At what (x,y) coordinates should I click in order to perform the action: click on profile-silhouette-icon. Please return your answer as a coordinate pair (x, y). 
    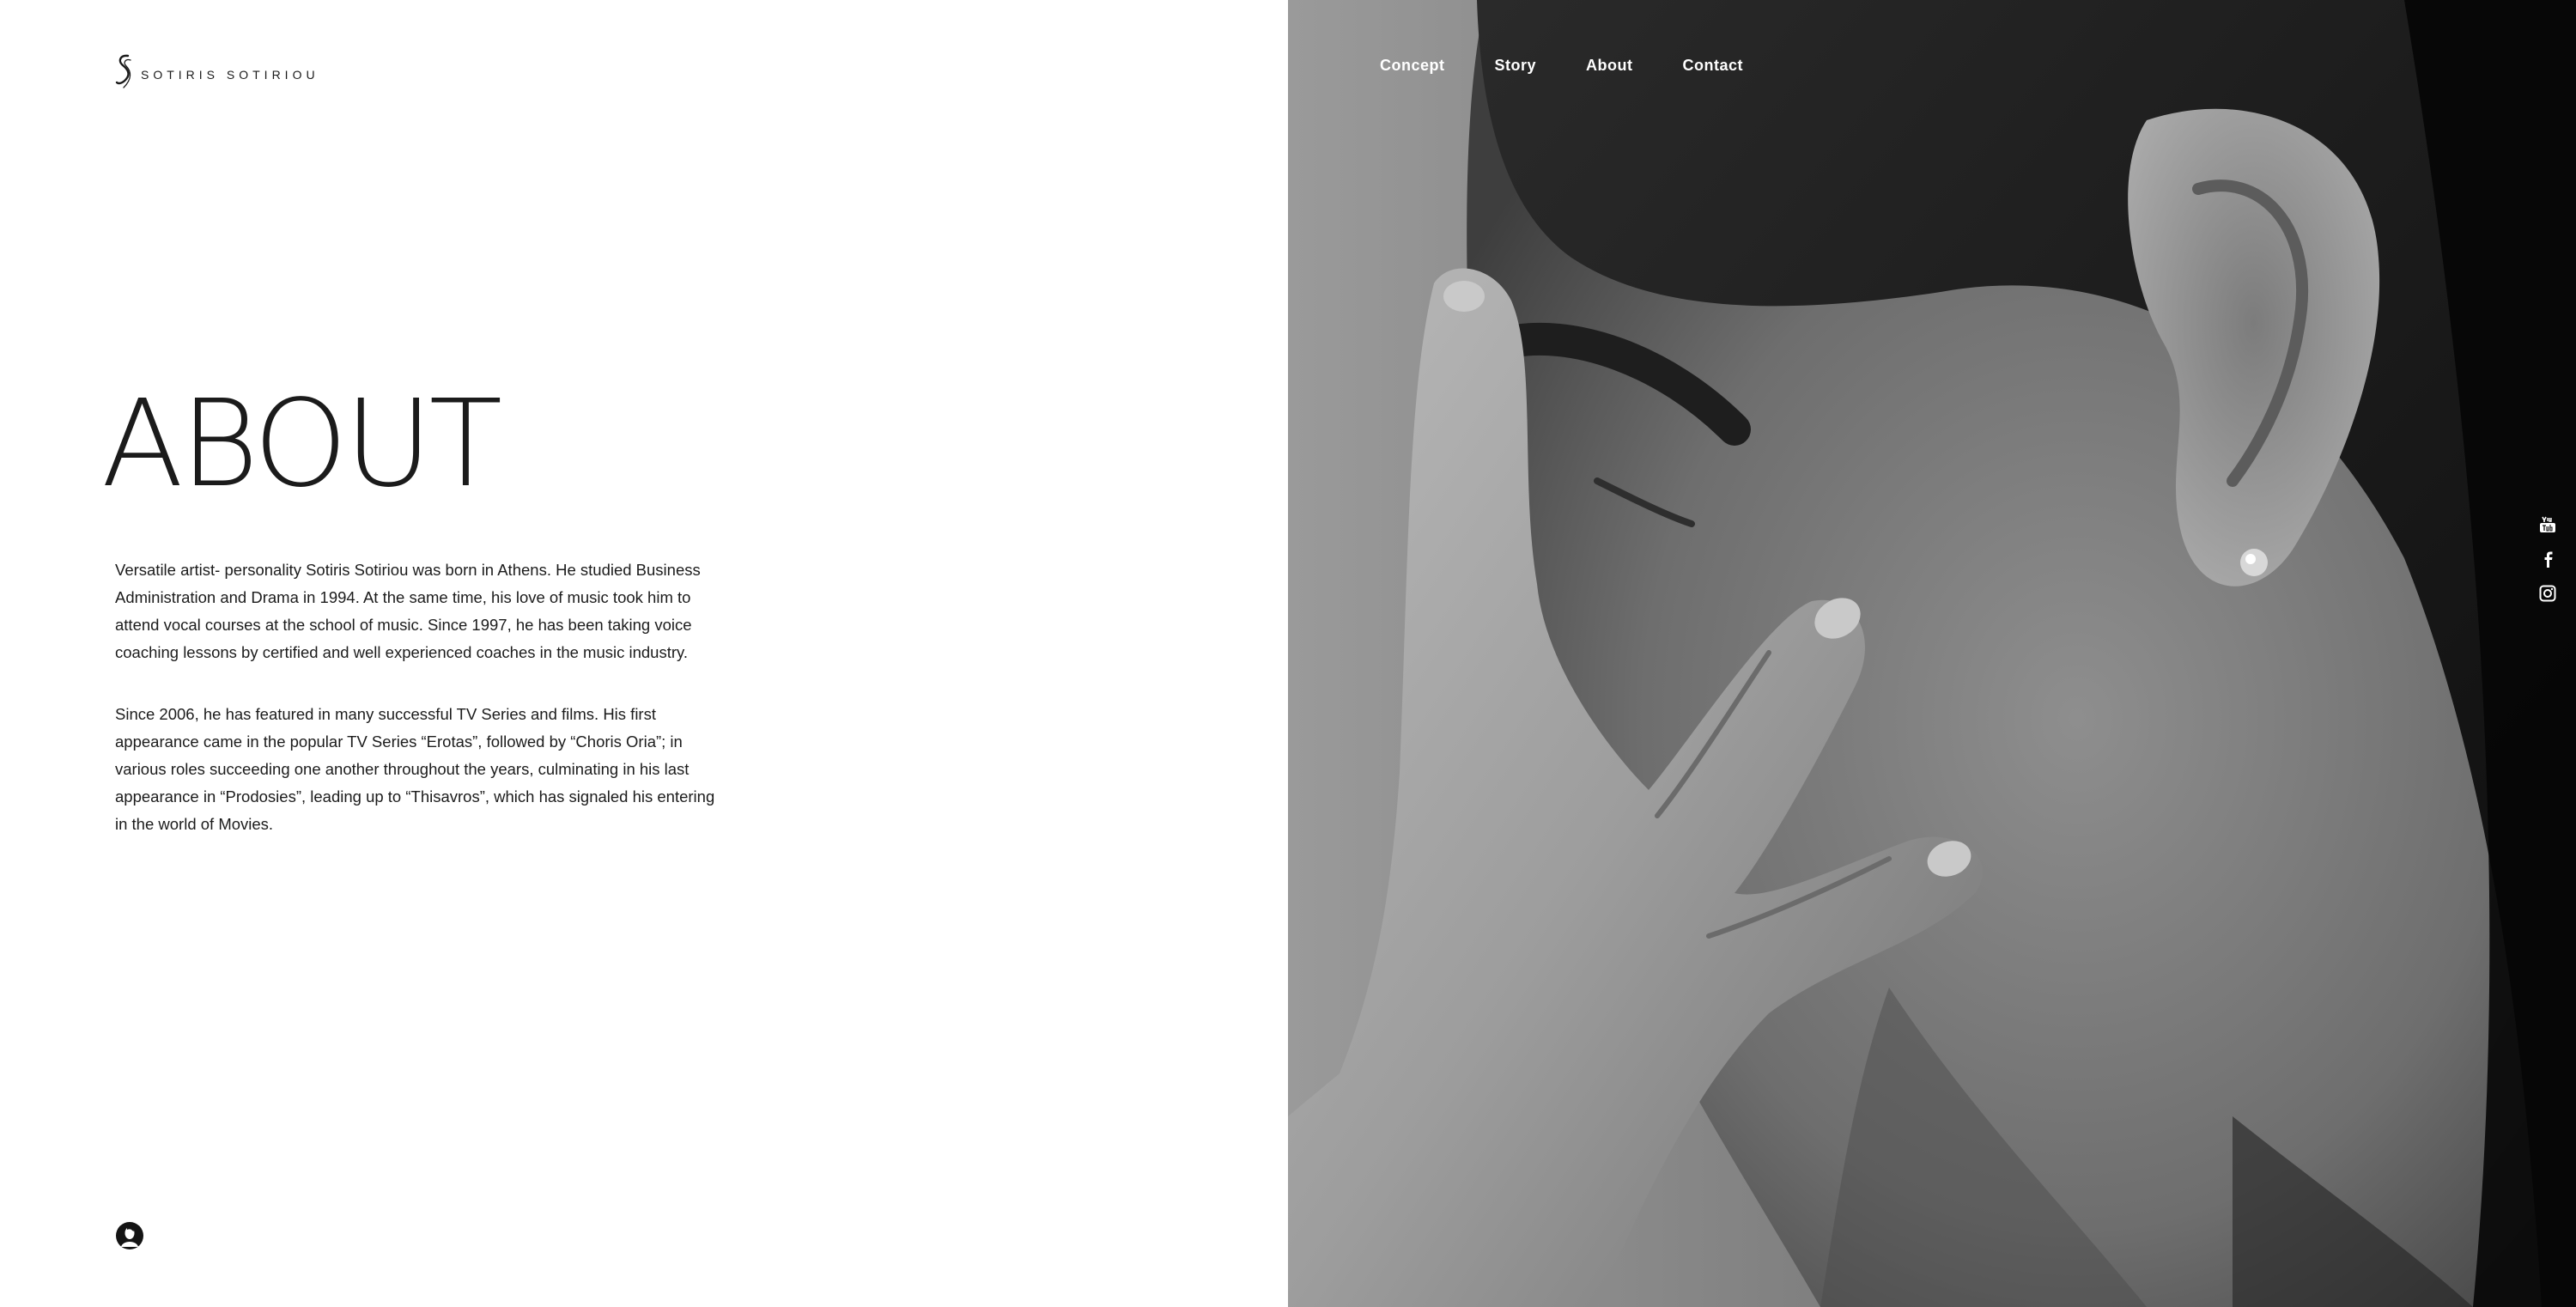
    Looking at the image, I should click on (129, 1235).